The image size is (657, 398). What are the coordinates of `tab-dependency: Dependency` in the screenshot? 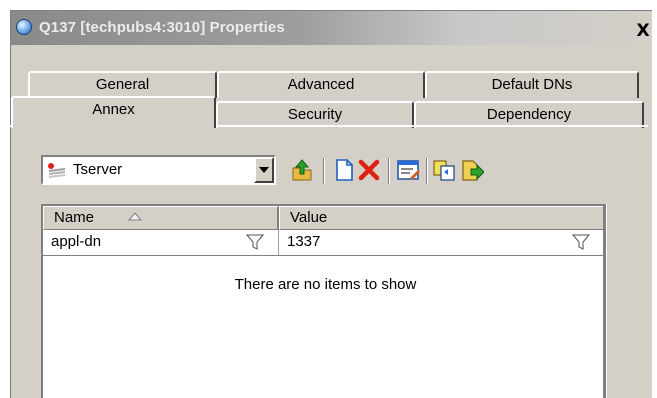 It's located at (529, 114).